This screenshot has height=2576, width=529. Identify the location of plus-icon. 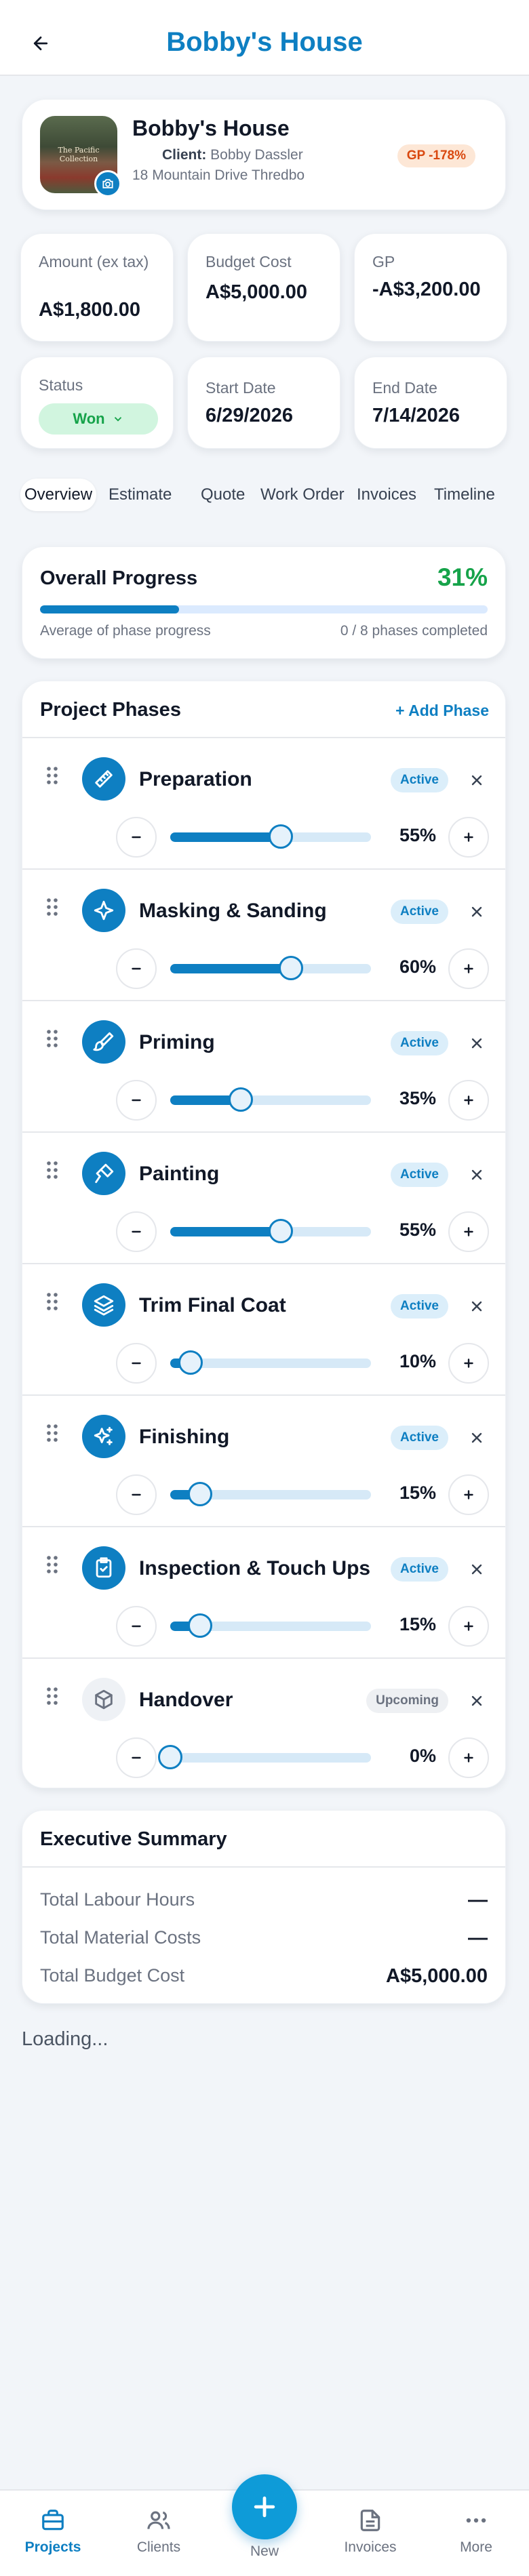
(469, 1758).